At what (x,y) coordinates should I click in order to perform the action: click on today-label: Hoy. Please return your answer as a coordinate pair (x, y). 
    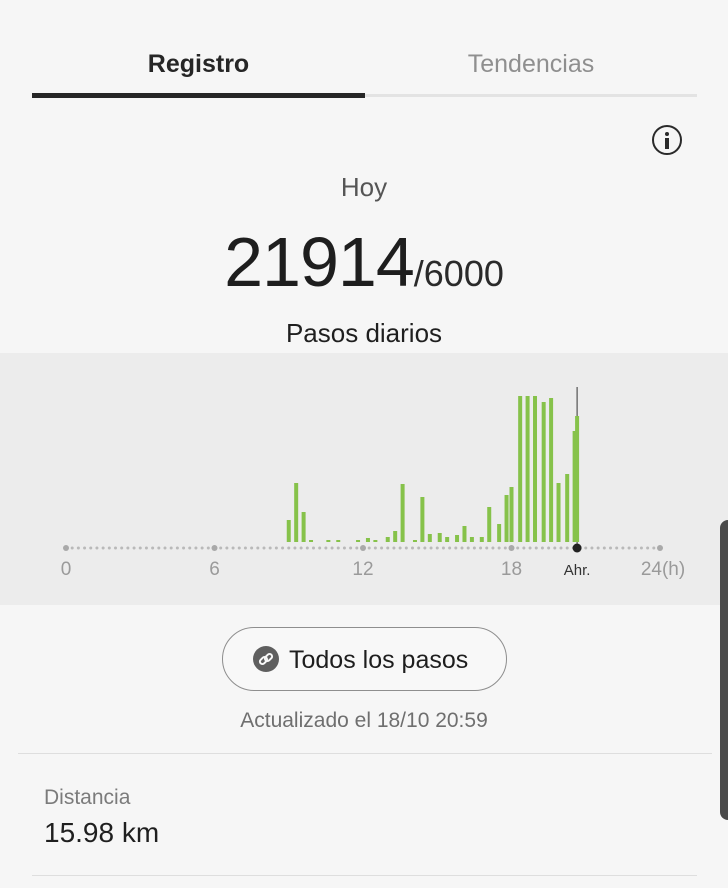
    Looking at the image, I should click on (364, 187).